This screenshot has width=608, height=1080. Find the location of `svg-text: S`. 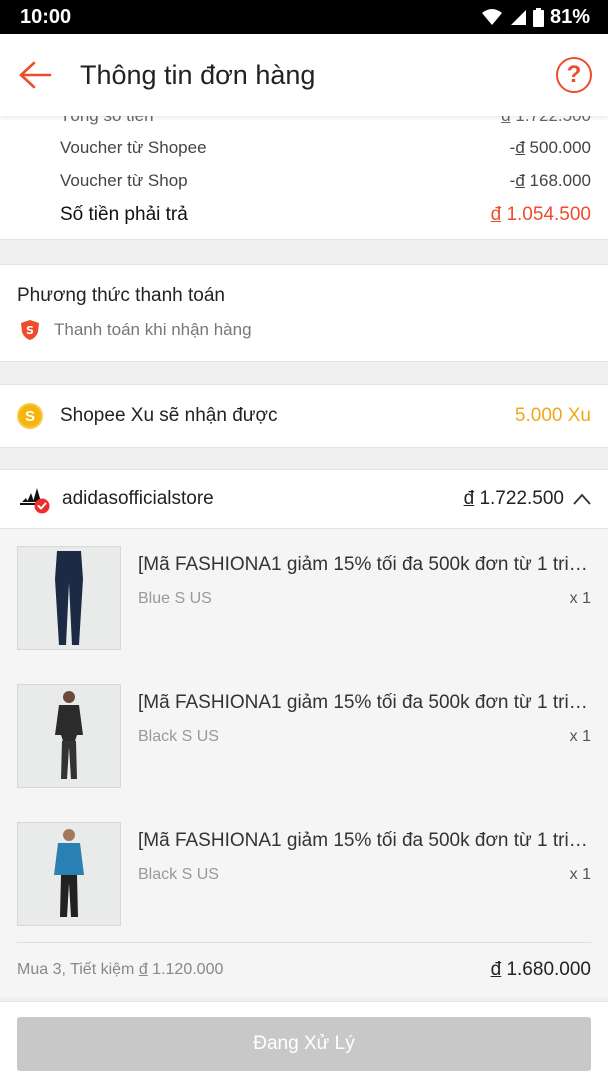

svg-text: S is located at coordinates (30, 330).